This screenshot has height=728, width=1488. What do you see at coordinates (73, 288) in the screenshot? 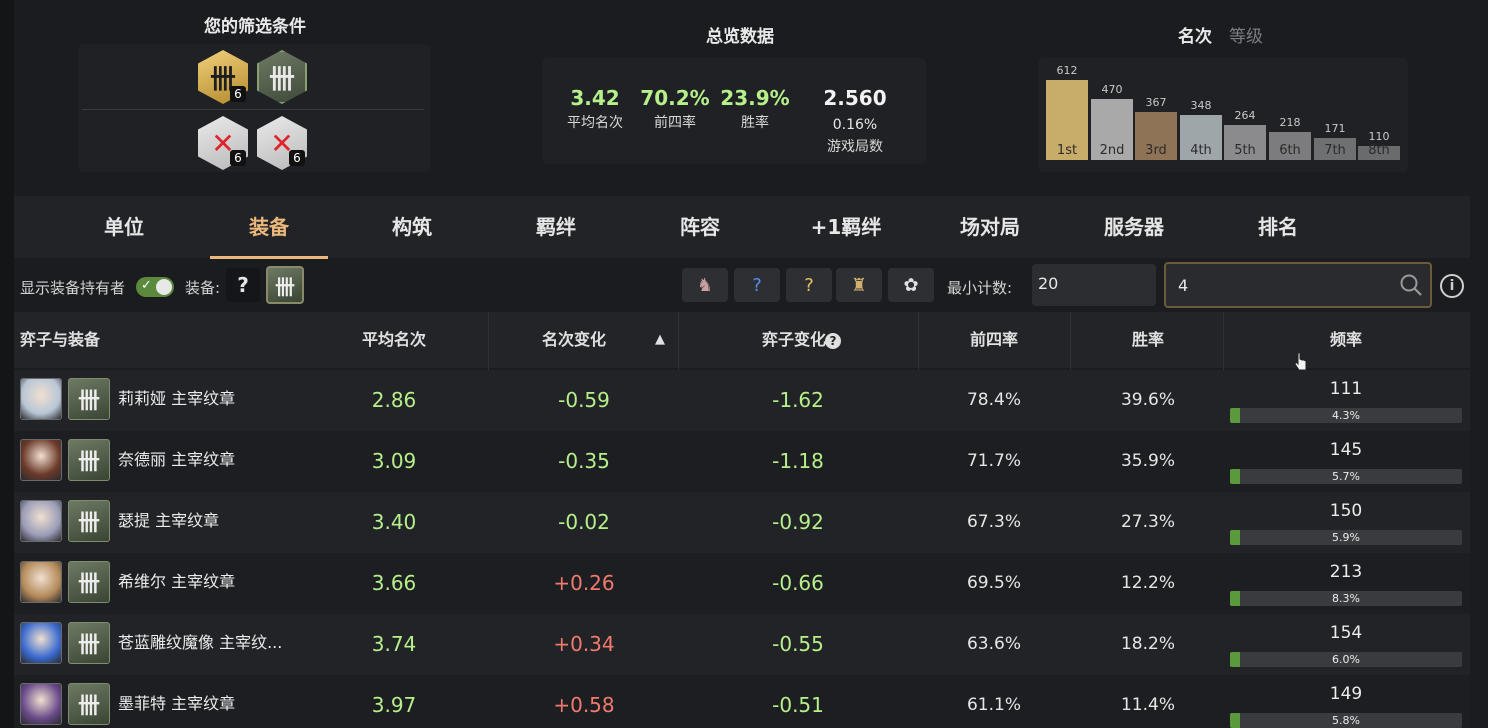
I see `show-holder-label: 显示装备持有者` at bounding box center [73, 288].